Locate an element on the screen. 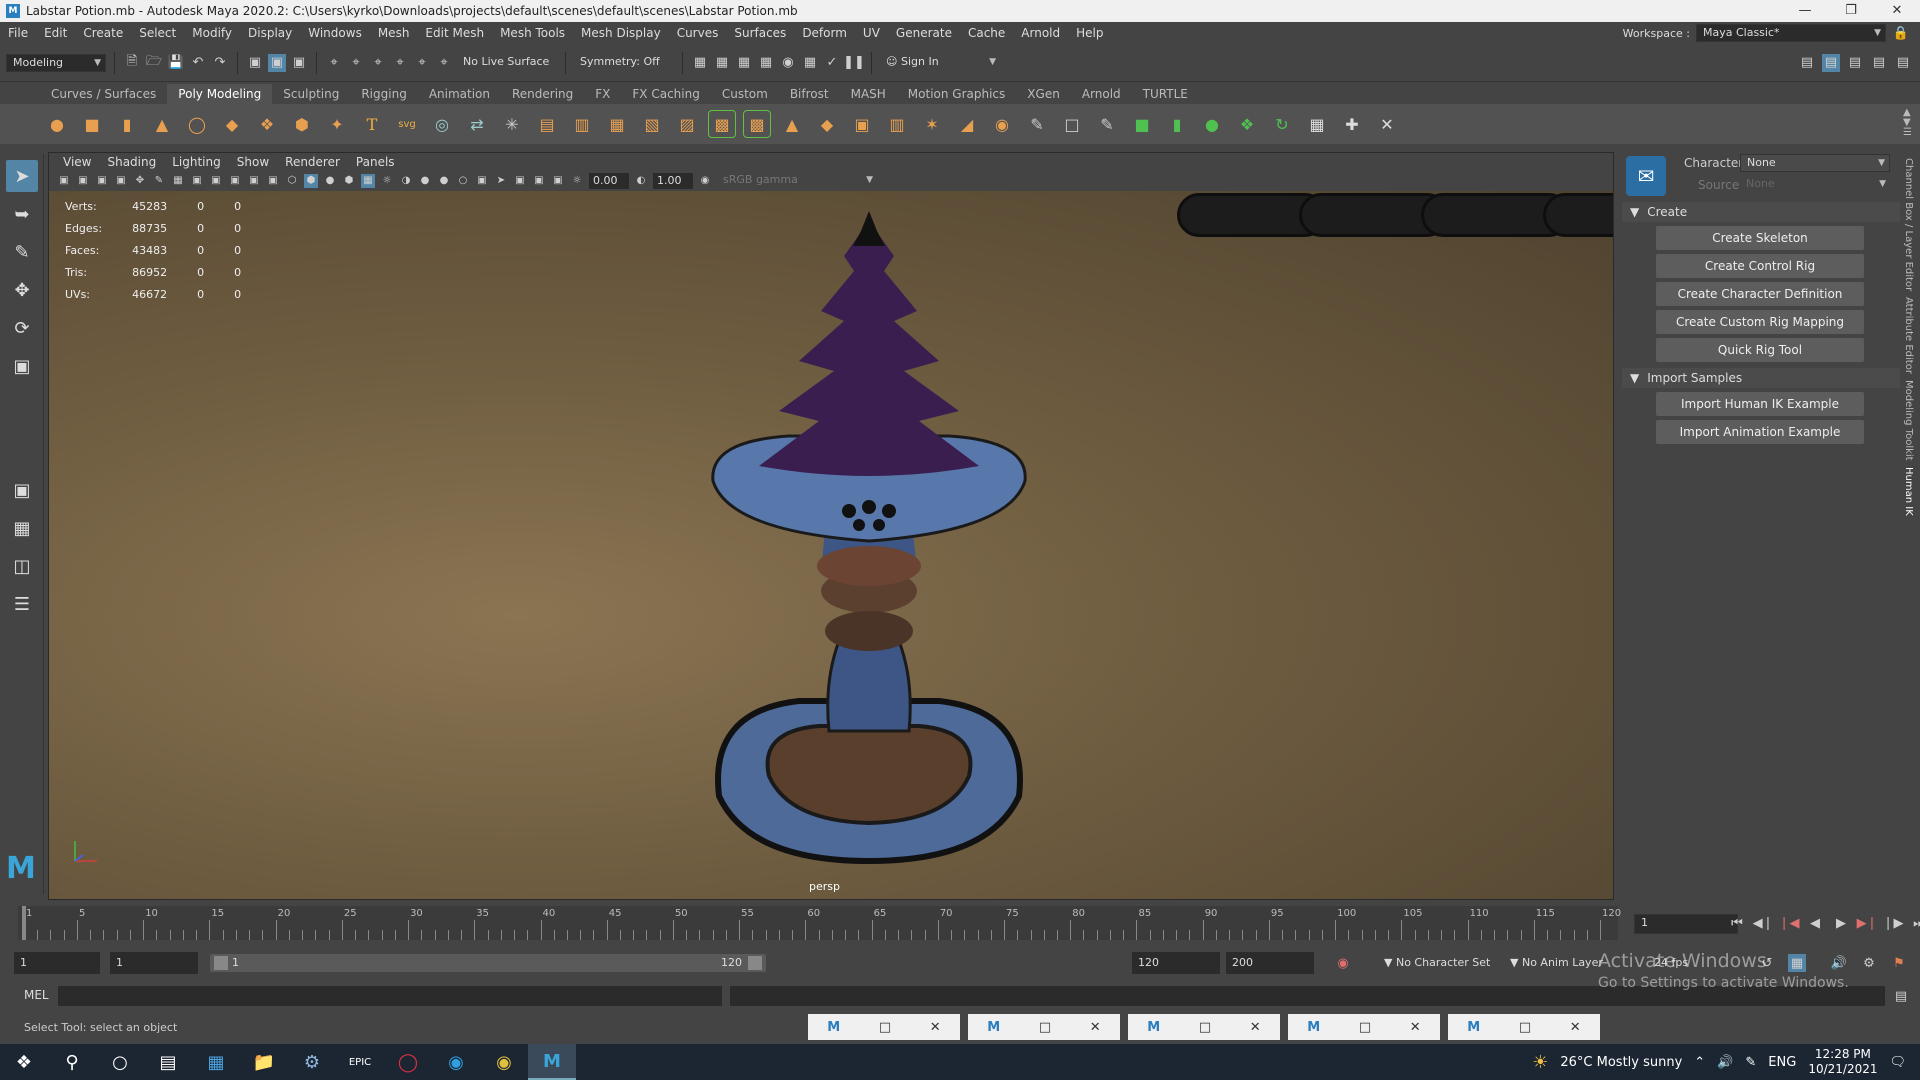 The image size is (1920, 1080). multi-cut-icon: ✎ is located at coordinates (1037, 124).